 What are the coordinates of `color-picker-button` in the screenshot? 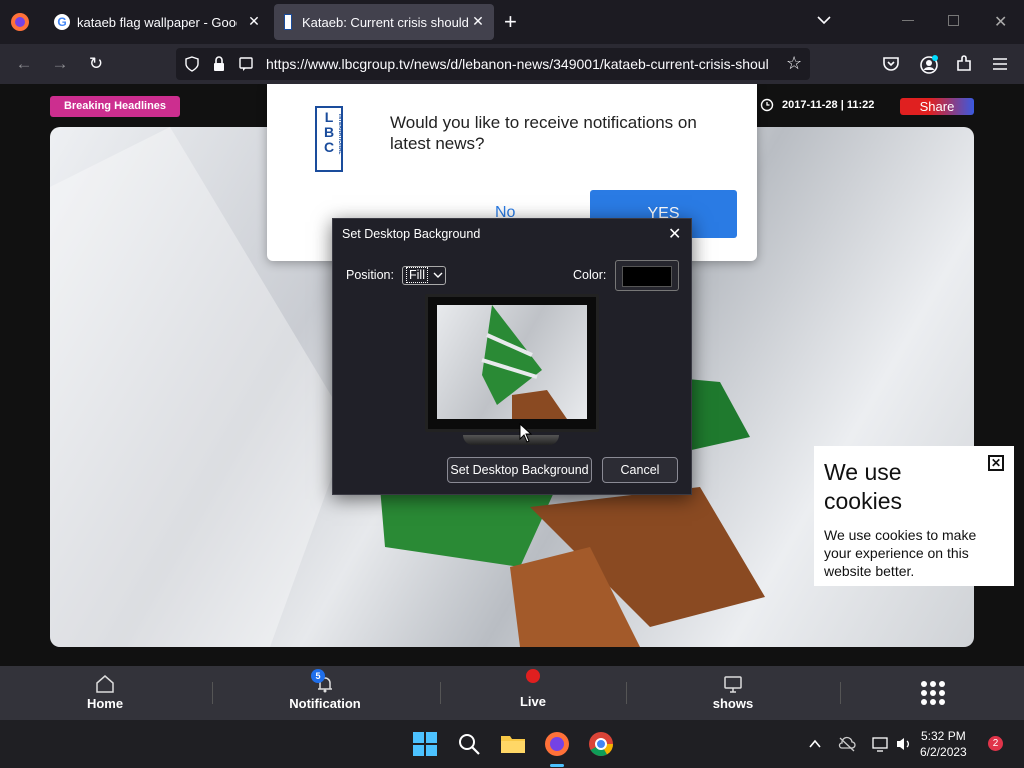 It's located at (647, 275).